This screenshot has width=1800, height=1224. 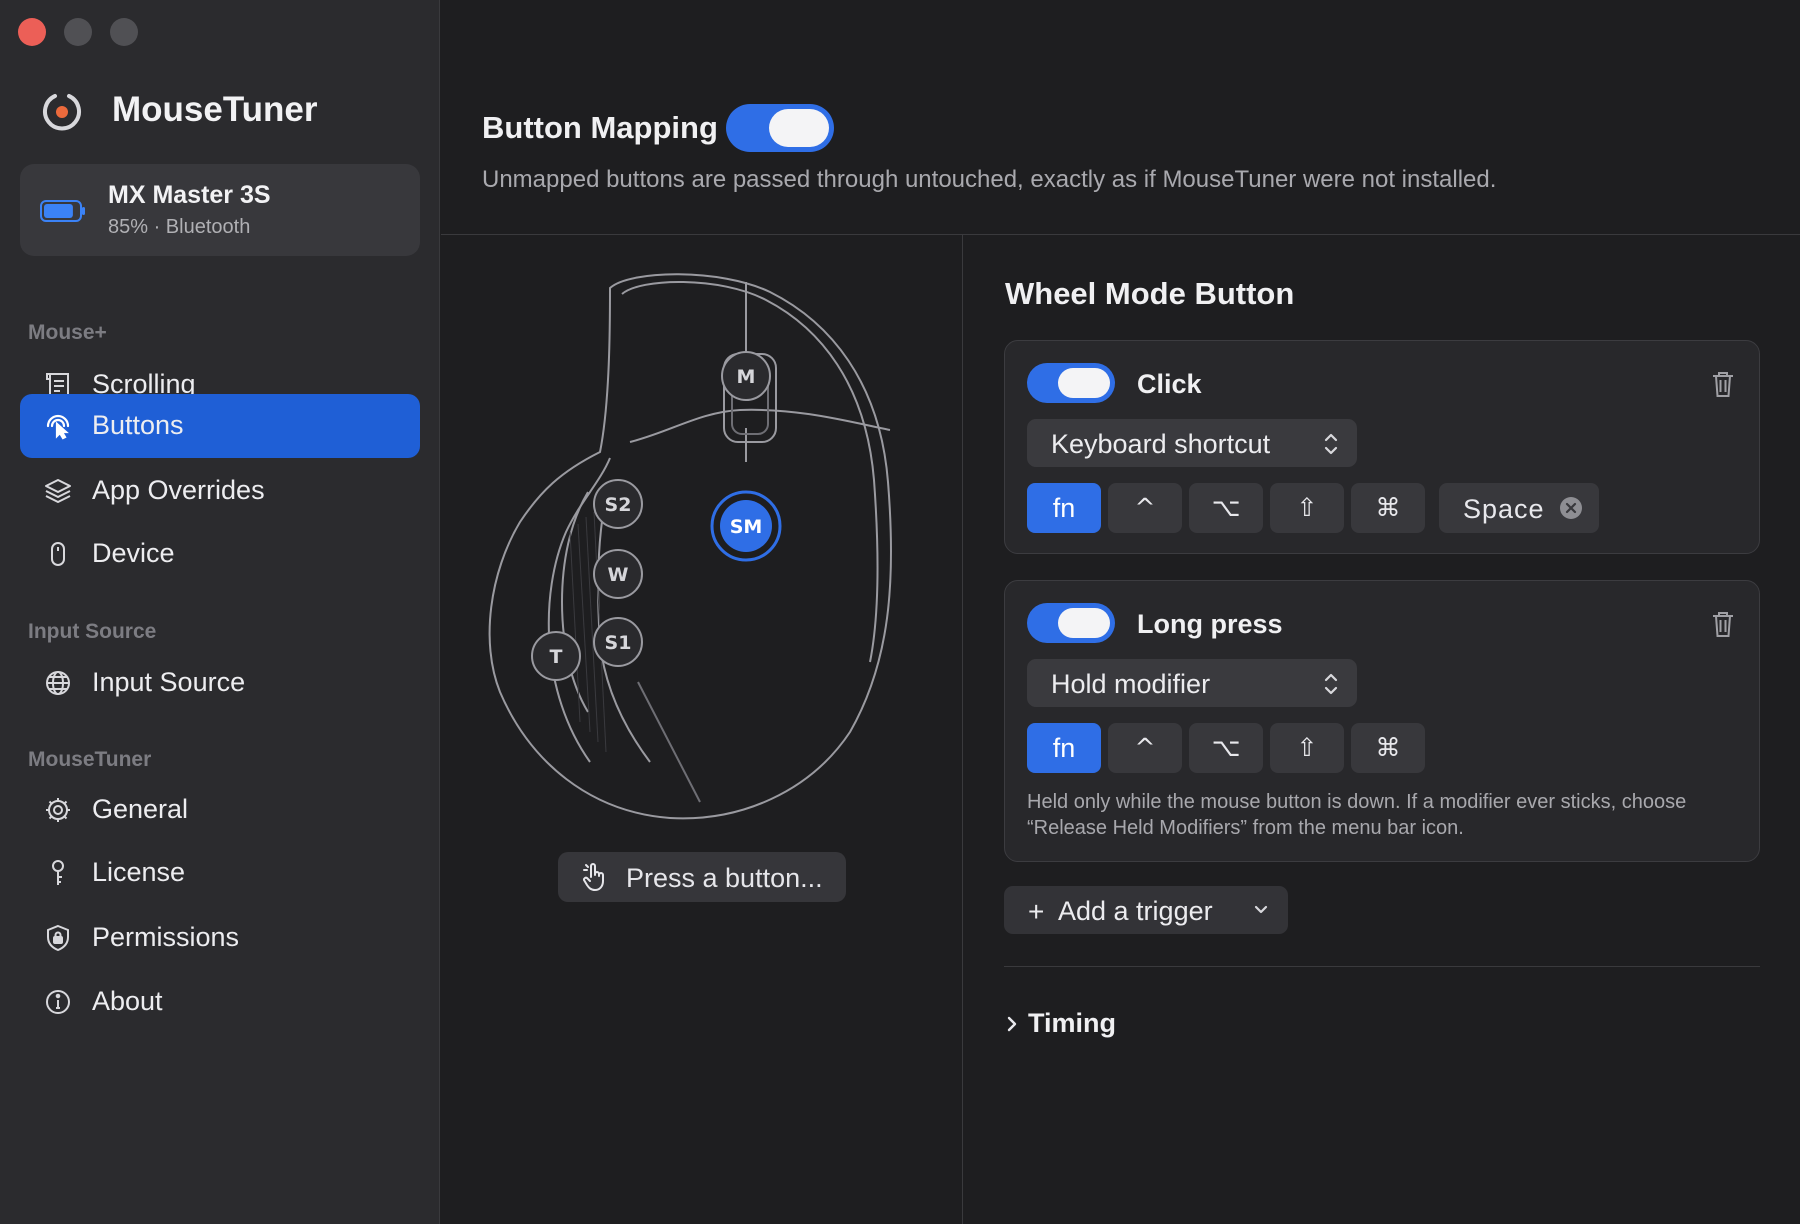 I want to click on mouse-button-label: S1, so click(x=618, y=643).